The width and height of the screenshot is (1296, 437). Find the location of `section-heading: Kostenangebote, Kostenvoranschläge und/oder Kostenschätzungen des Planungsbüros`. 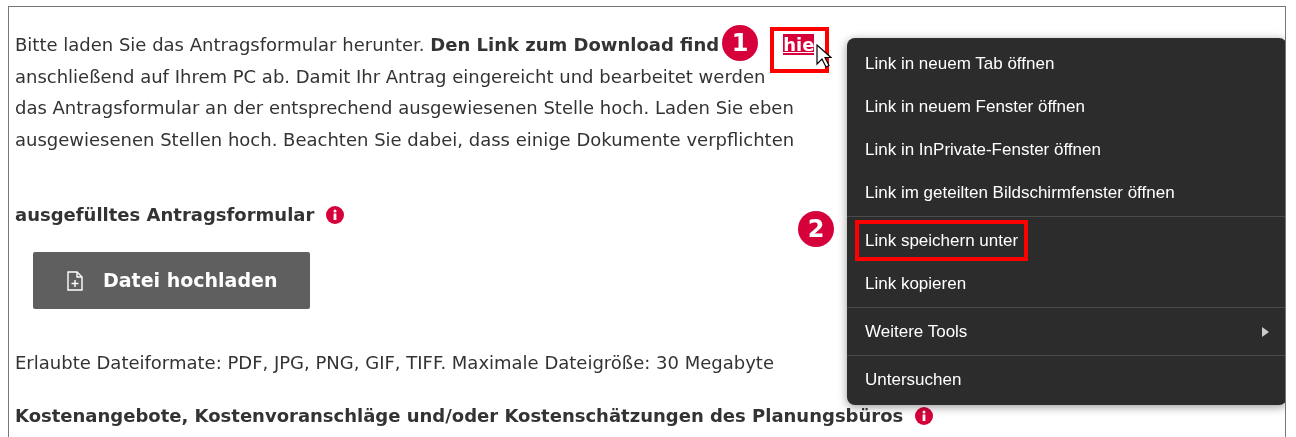

section-heading: Kostenangebote, Kostenvoranschläge und/oder Kostenschätzungen des Planungsbüros is located at coordinates (459, 416).